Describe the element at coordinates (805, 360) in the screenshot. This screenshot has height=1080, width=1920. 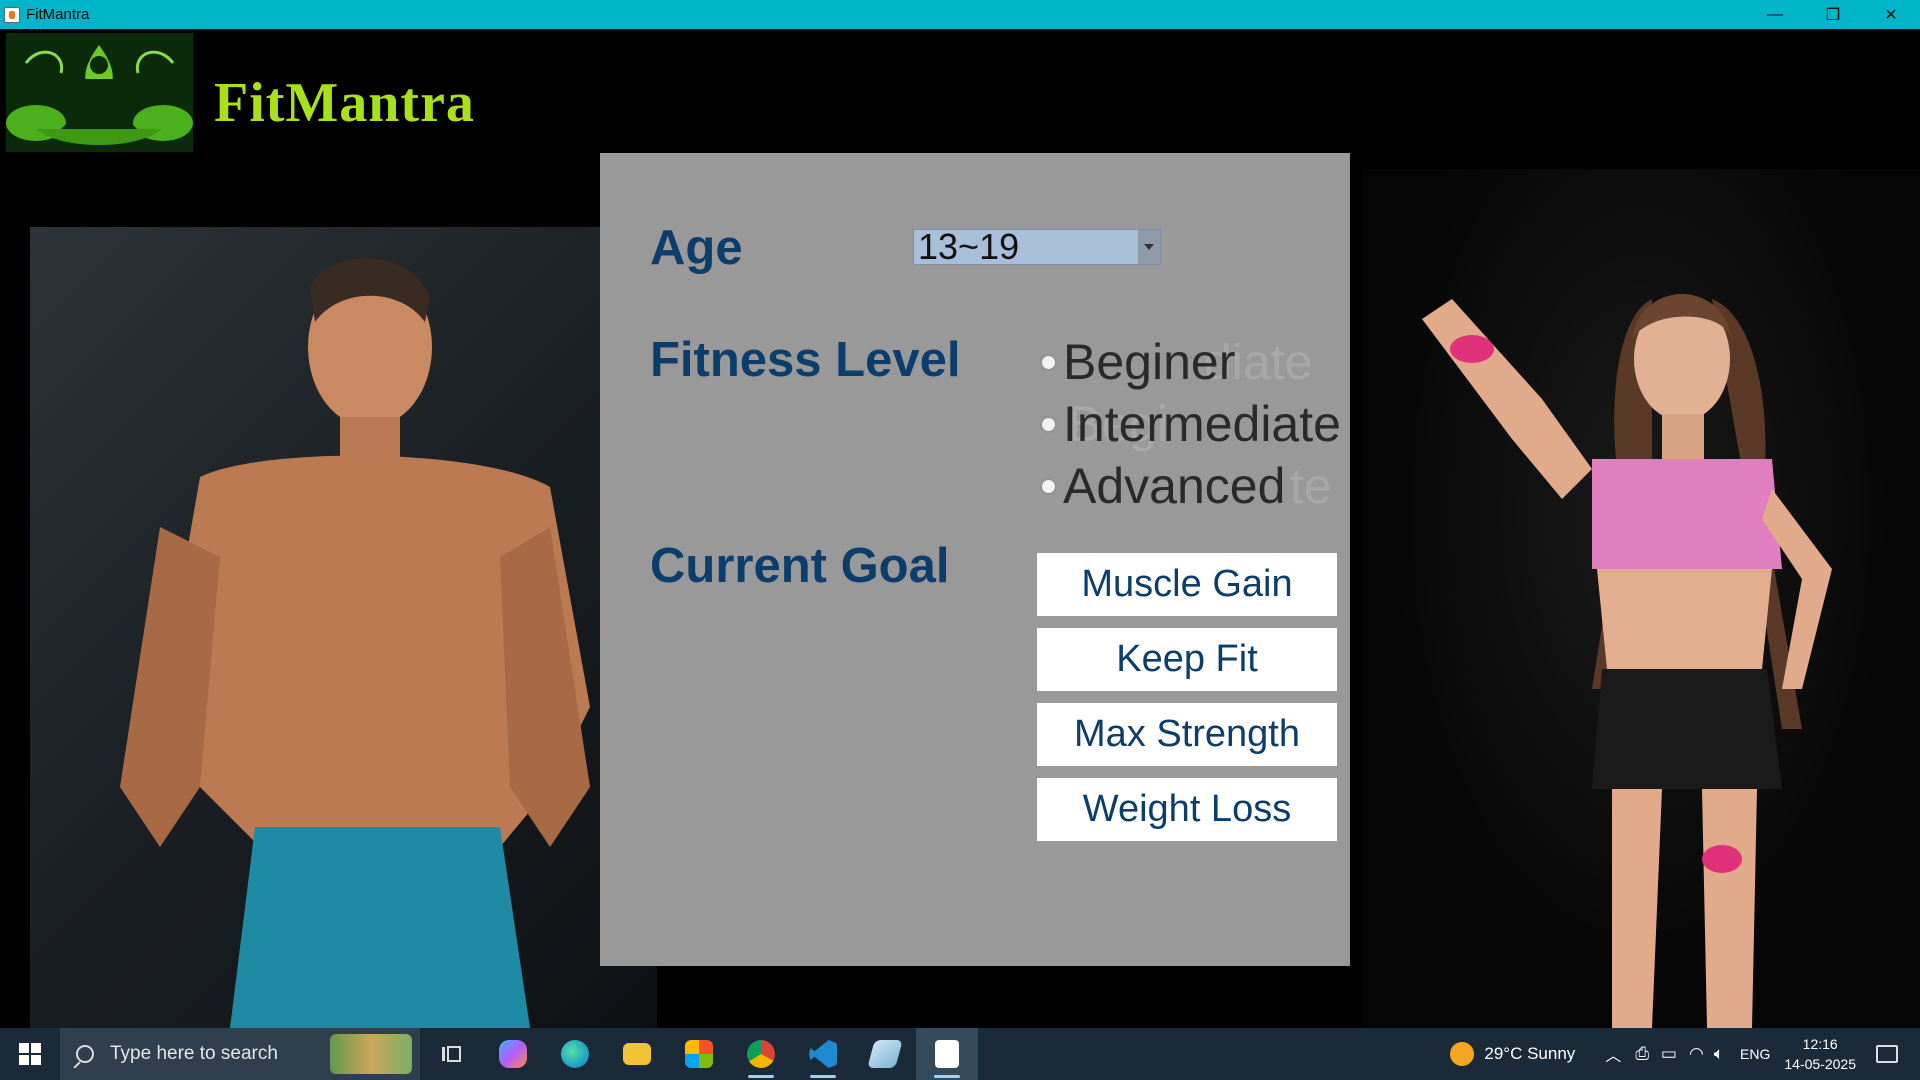
I see `fitness-level-label: Fitness Level` at that location.